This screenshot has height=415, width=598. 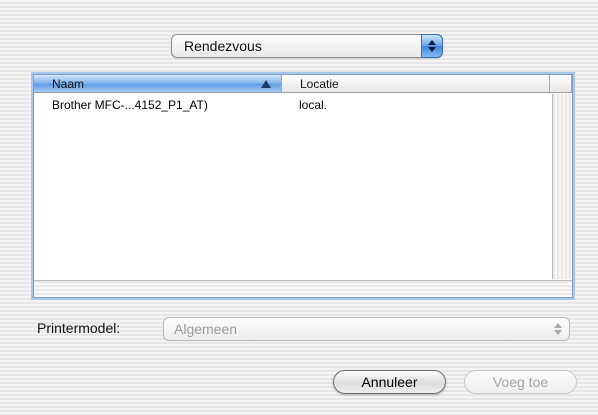 I want to click on add-button: Voeg toe, so click(x=520, y=382).